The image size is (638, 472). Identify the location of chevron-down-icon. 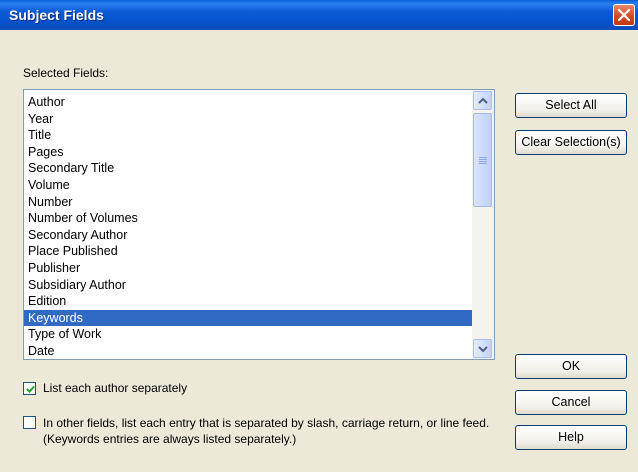
(483, 349).